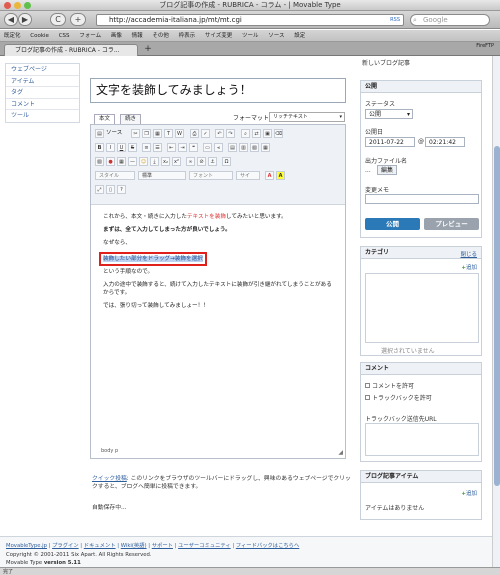 This screenshot has height=575, width=500. What do you see at coordinates (187, 36) in the screenshot?
I see `bookmark-item: 枠表示` at bounding box center [187, 36].